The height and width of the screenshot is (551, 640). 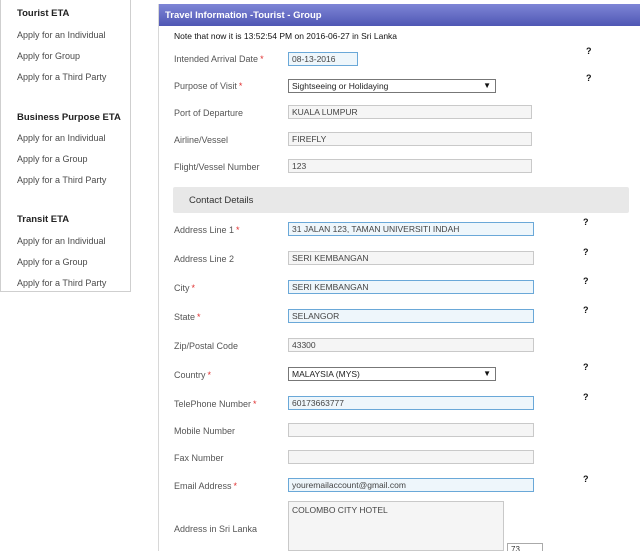 What do you see at coordinates (411, 258) in the screenshot?
I see `address2-input: SERI KEMBANGAN` at bounding box center [411, 258].